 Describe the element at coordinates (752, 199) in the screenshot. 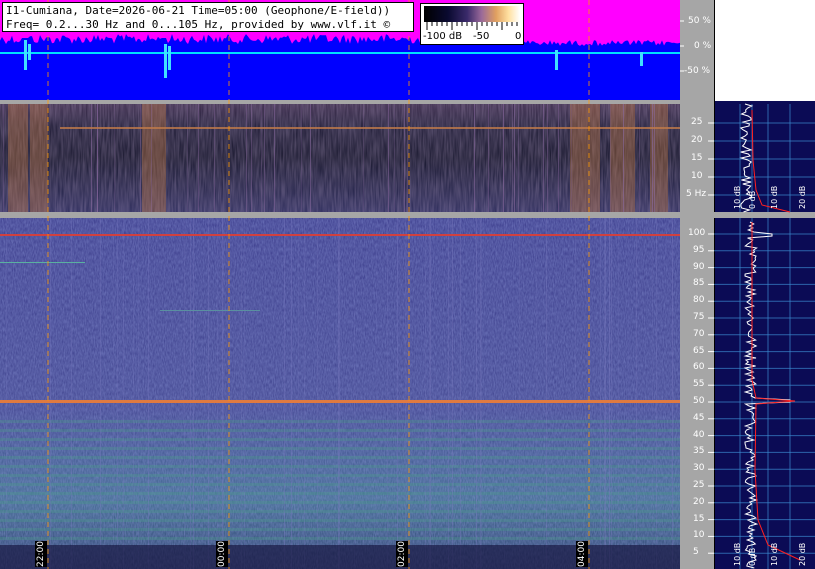

I see `side-upper-label-2: 0 dB` at that location.